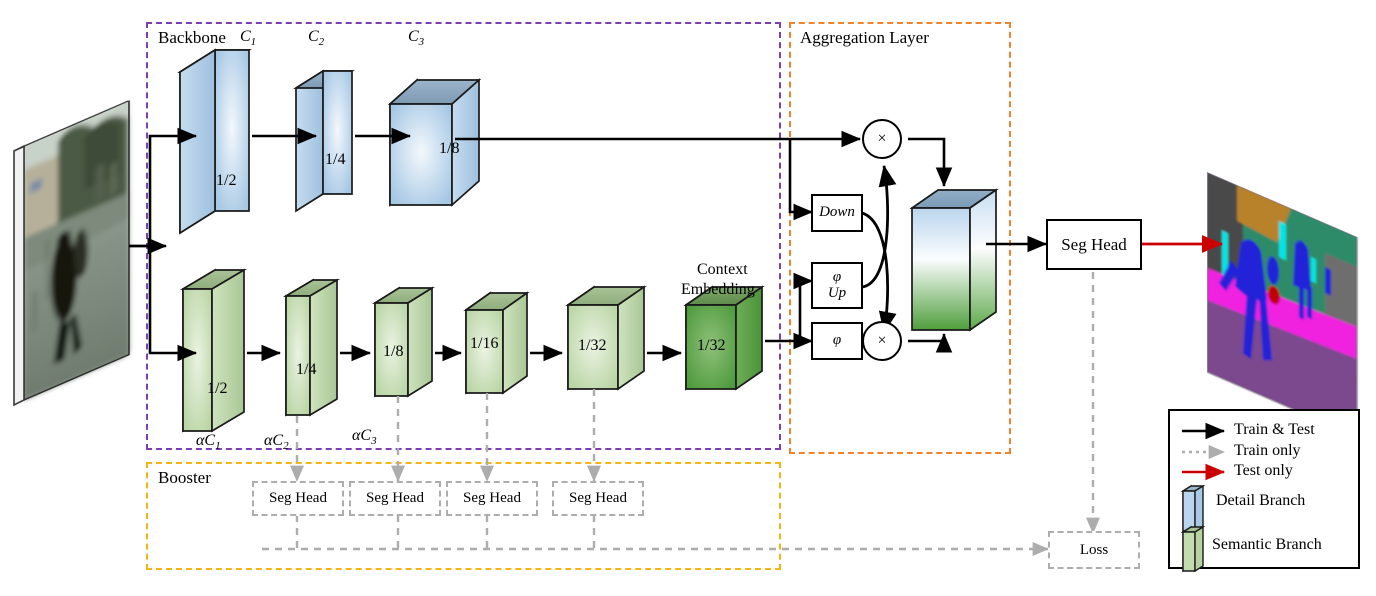 Image resolution: width=1376 pixels, height=596 pixels. What do you see at coordinates (1267, 450) in the screenshot?
I see `legend-label-train-only: Train only` at bounding box center [1267, 450].